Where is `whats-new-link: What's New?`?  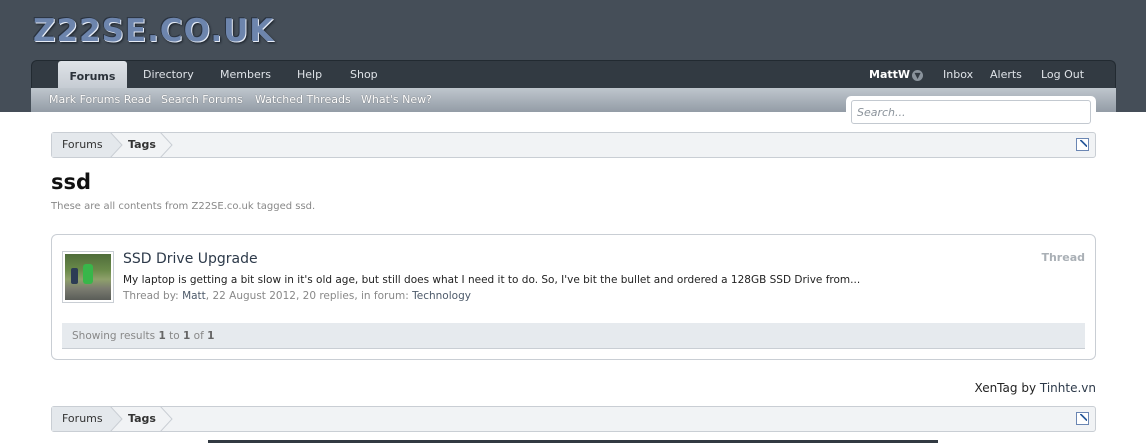
whats-new-link: What's New? is located at coordinates (396, 100).